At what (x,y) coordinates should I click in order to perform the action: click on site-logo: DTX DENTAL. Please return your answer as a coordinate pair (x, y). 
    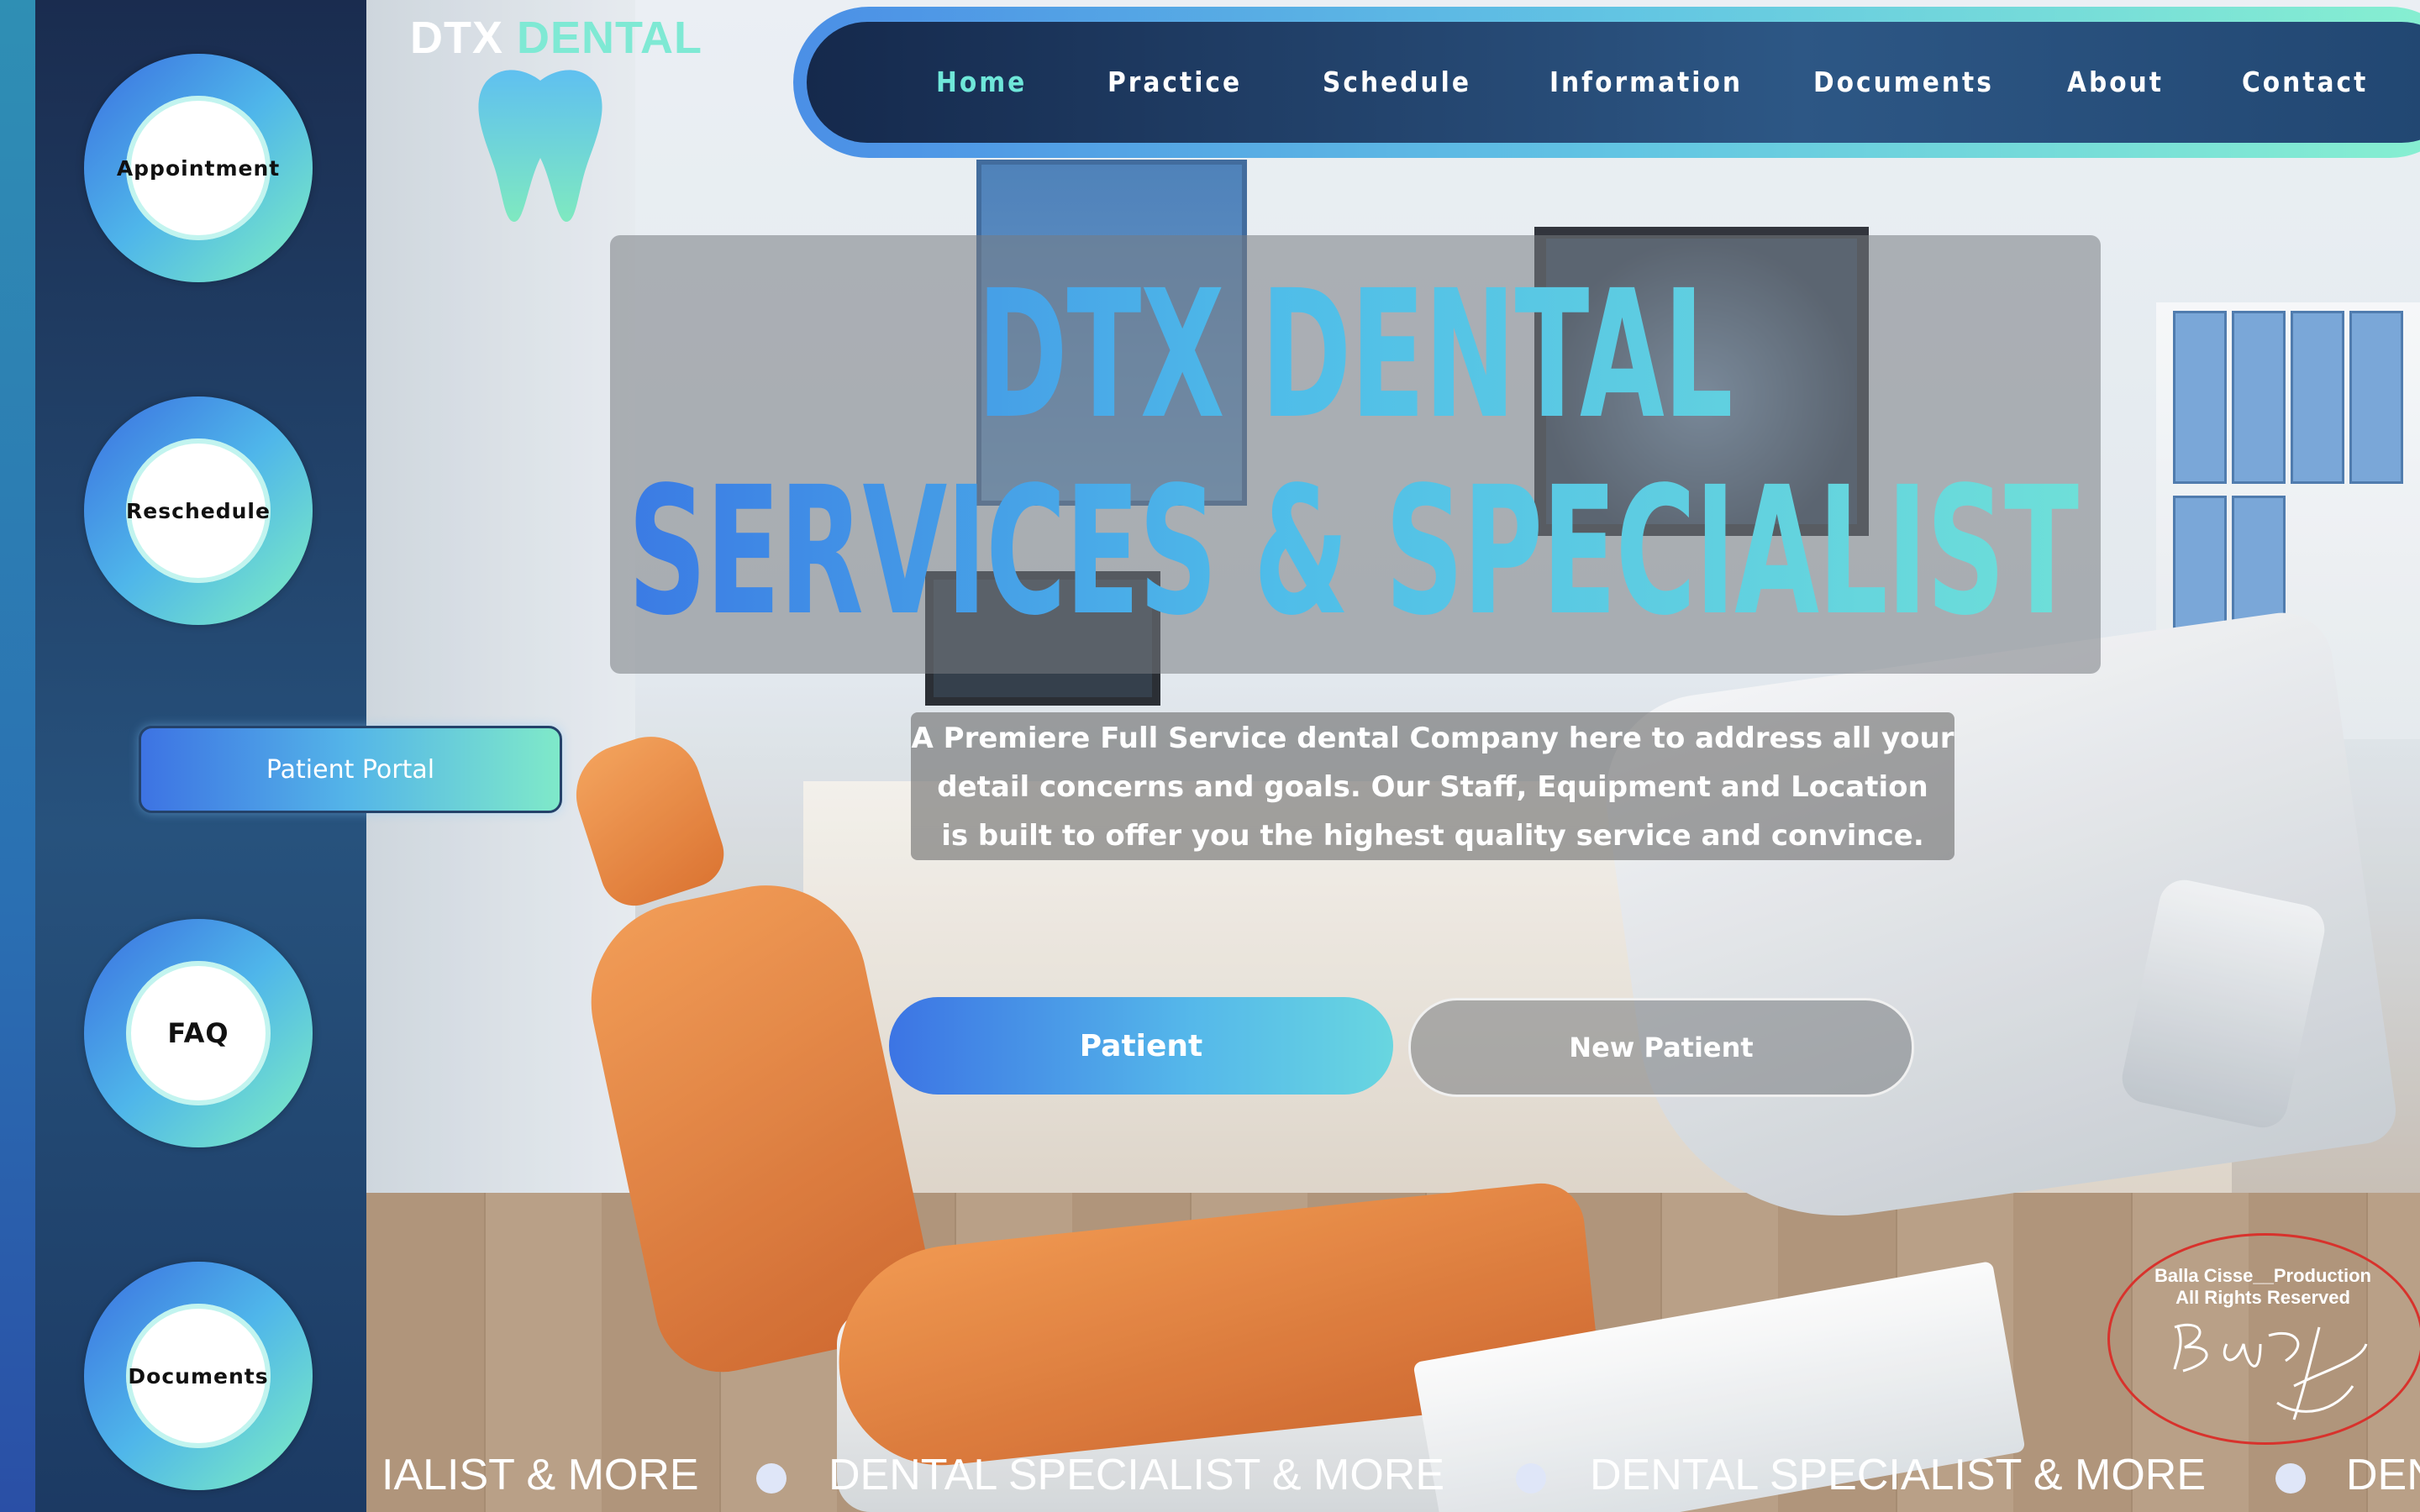
    Looking at the image, I should click on (556, 38).